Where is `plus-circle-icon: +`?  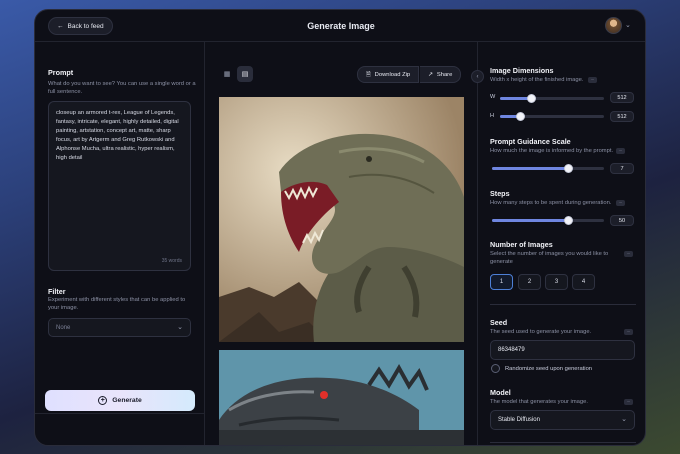 plus-circle-icon: + is located at coordinates (103, 400).